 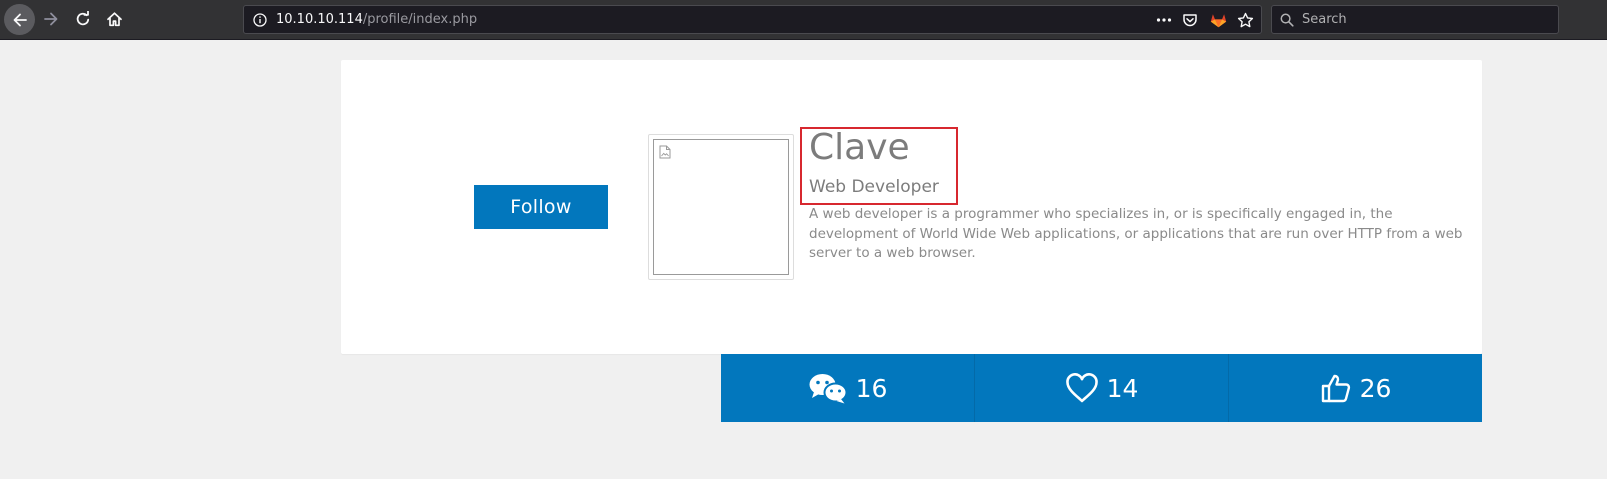 I want to click on stat-comments: 16, so click(x=847, y=388).